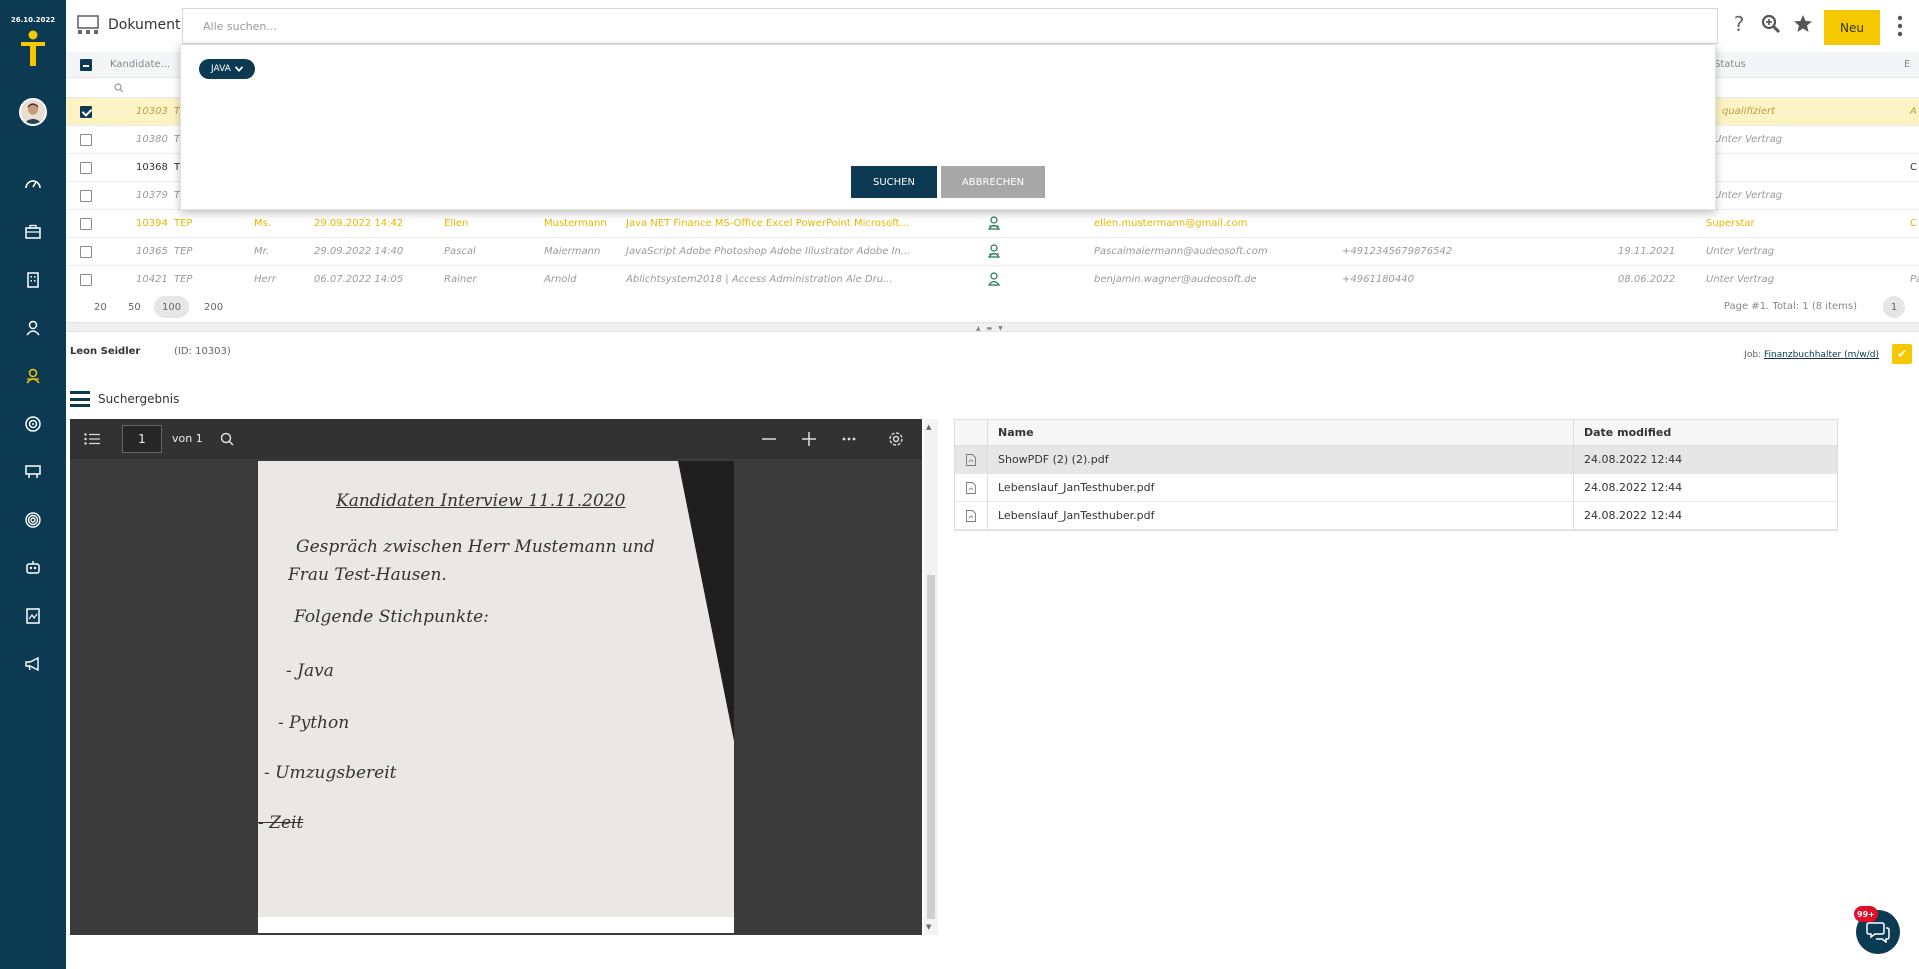 The image size is (1919, 969). I want to click on megaphone-icon, so click(33, 664).